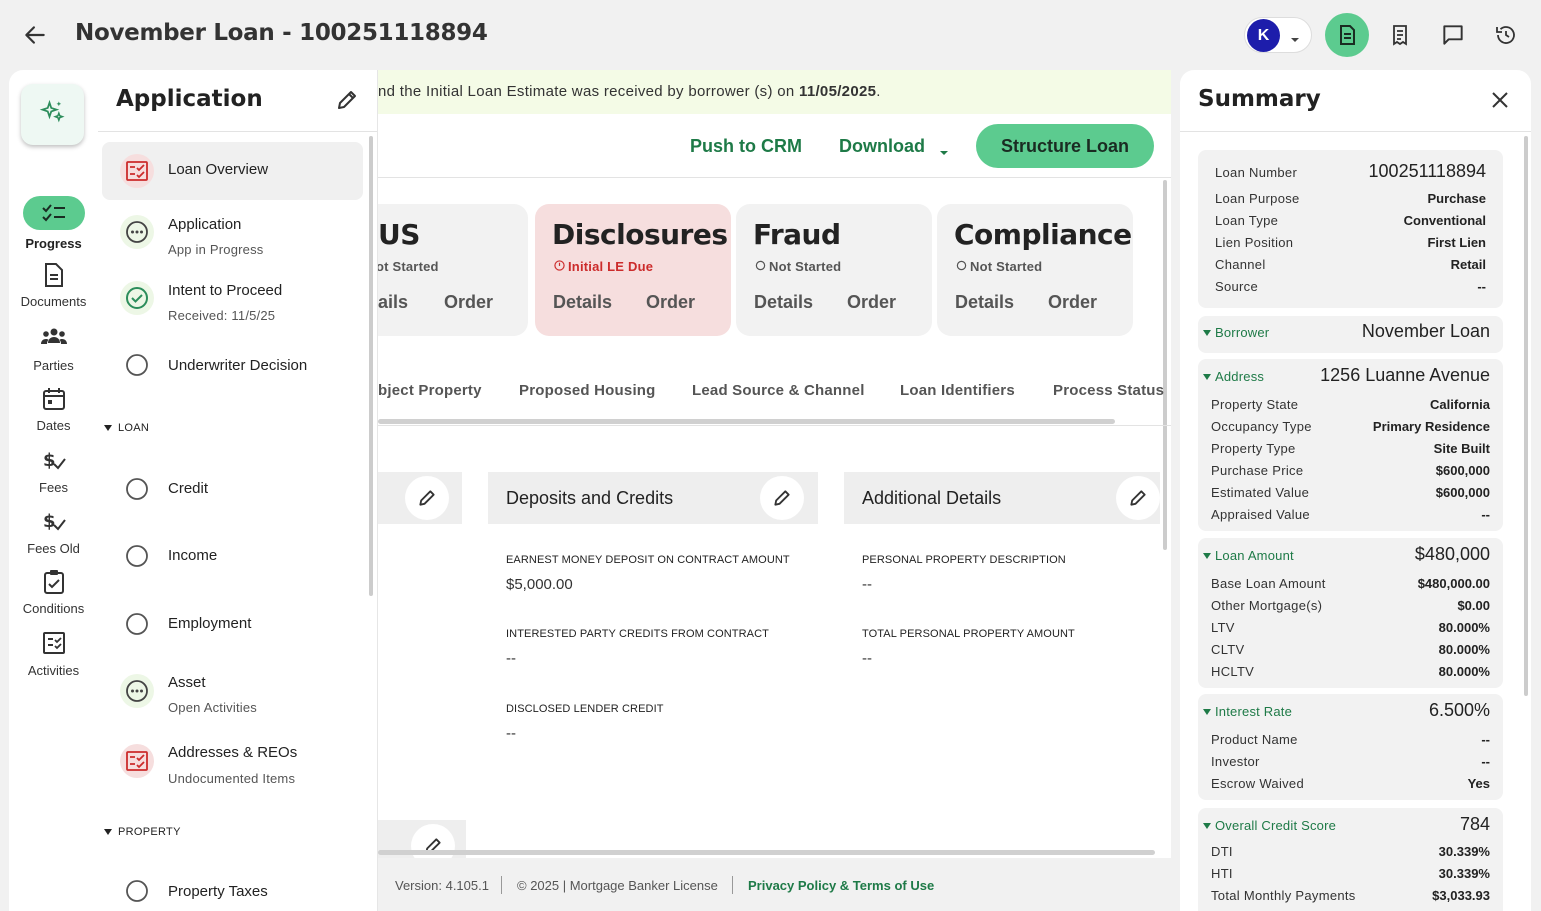 The image size is (1541, 911). I want to click on status-text: Not Started, so click(1006, 266).